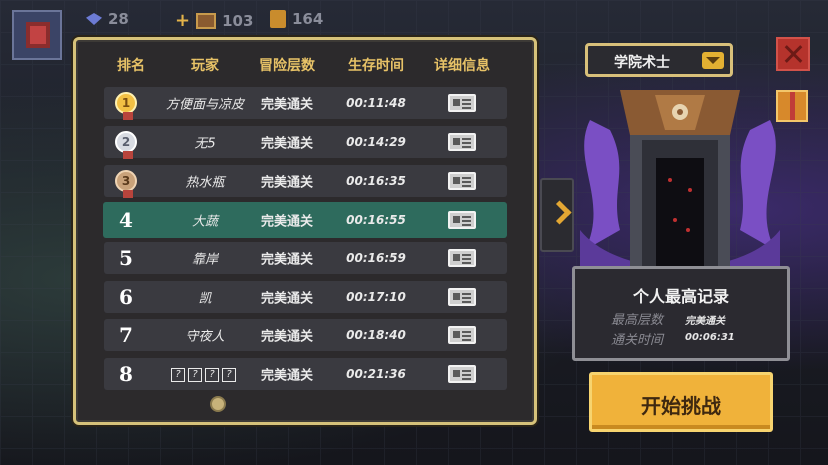  I want to click on rank-number: 3, so click(126, 181).